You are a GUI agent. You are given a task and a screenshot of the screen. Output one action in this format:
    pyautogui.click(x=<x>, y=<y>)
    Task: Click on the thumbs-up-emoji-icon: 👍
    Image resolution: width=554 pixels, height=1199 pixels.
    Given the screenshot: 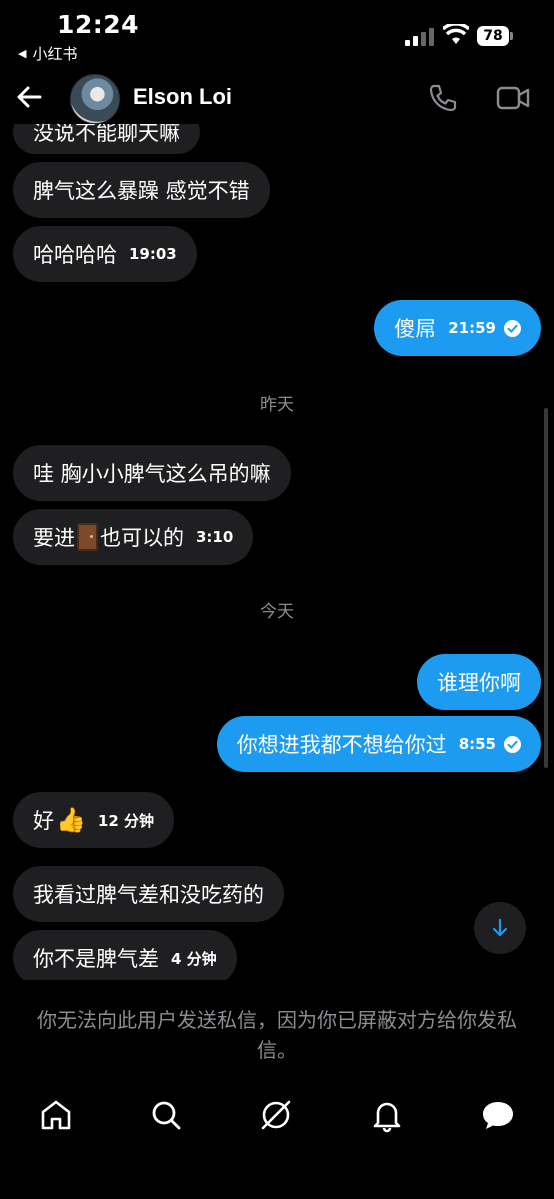 What is the action you would take?
    pyautogui.click(x=71, y=820)
    